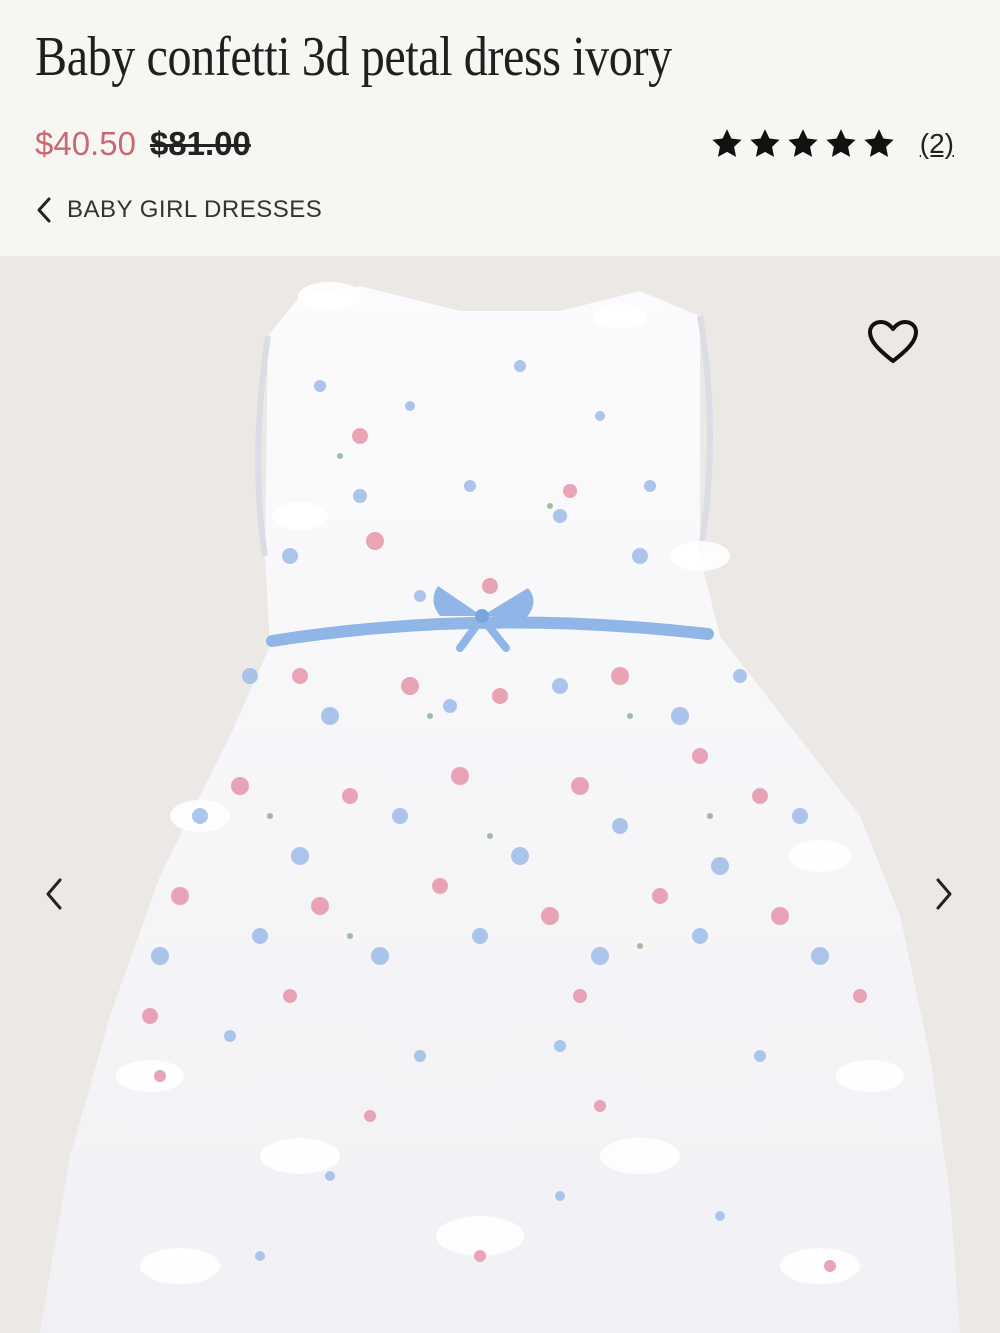 The height and width of the screenshot is (1333, 1000). What do you see at coordinates (353, 57) in the screenshot?
I see `product-title: Baby confetti 3d petal dress ivory` at bounding box center [353, 57].